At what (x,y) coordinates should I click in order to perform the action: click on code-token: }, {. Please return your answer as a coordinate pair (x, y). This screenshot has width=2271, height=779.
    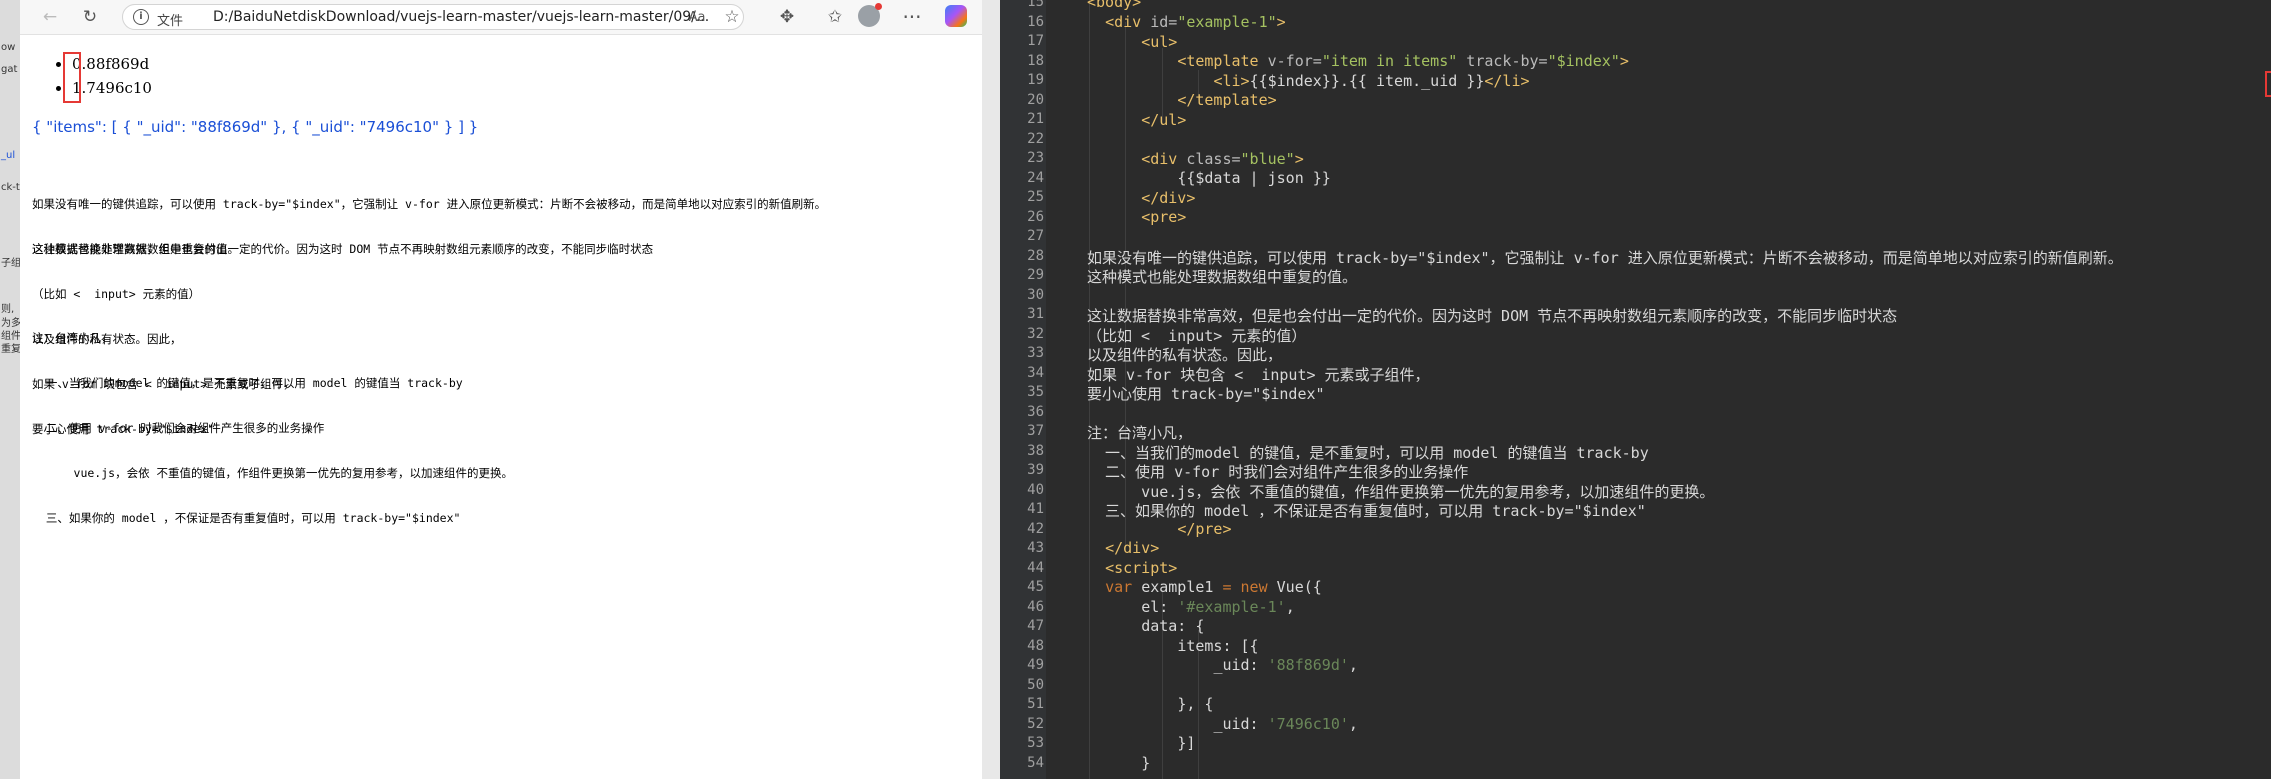
    Looking at the image, I should click on (1195, 704).